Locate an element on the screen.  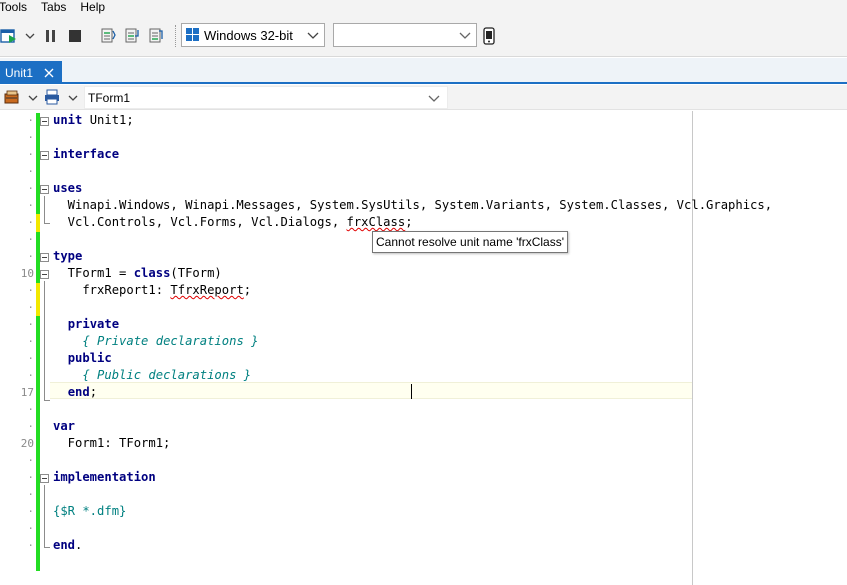
code-line: implementation is located at coordinates (104, 477).